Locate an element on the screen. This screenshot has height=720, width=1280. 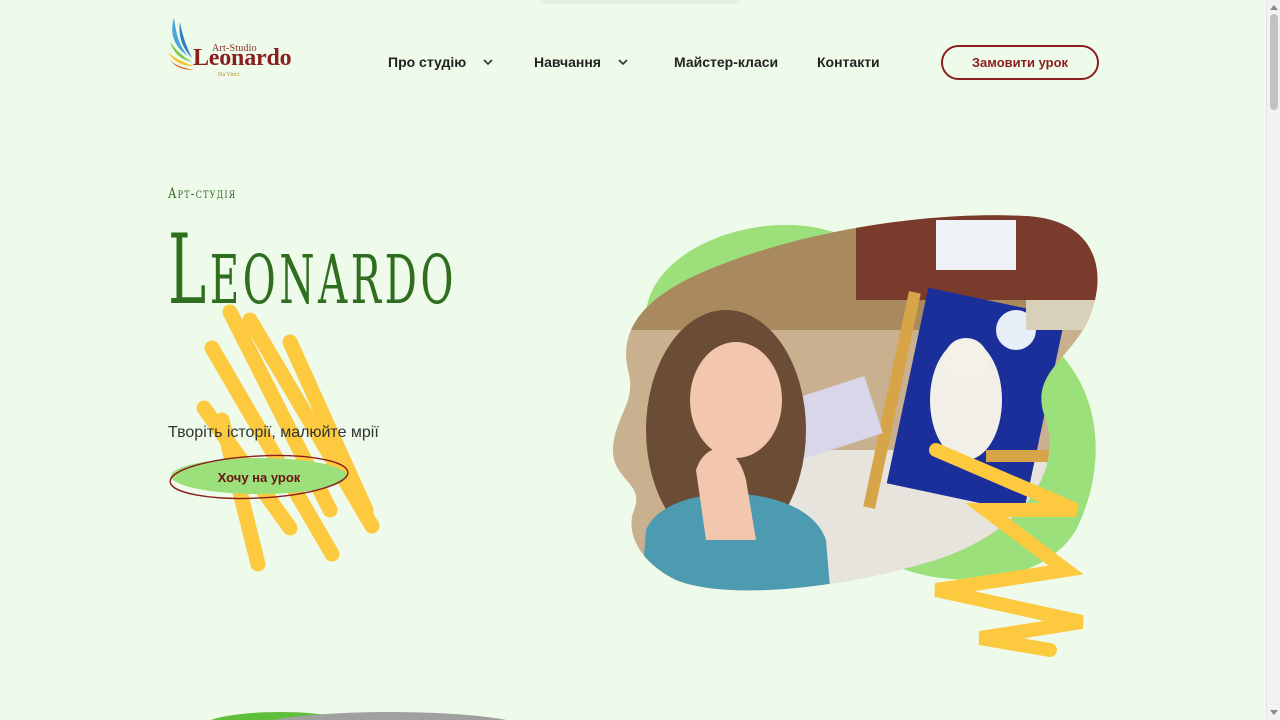
logo-tagline: Da Vinci is located at coordinates (229, 75).